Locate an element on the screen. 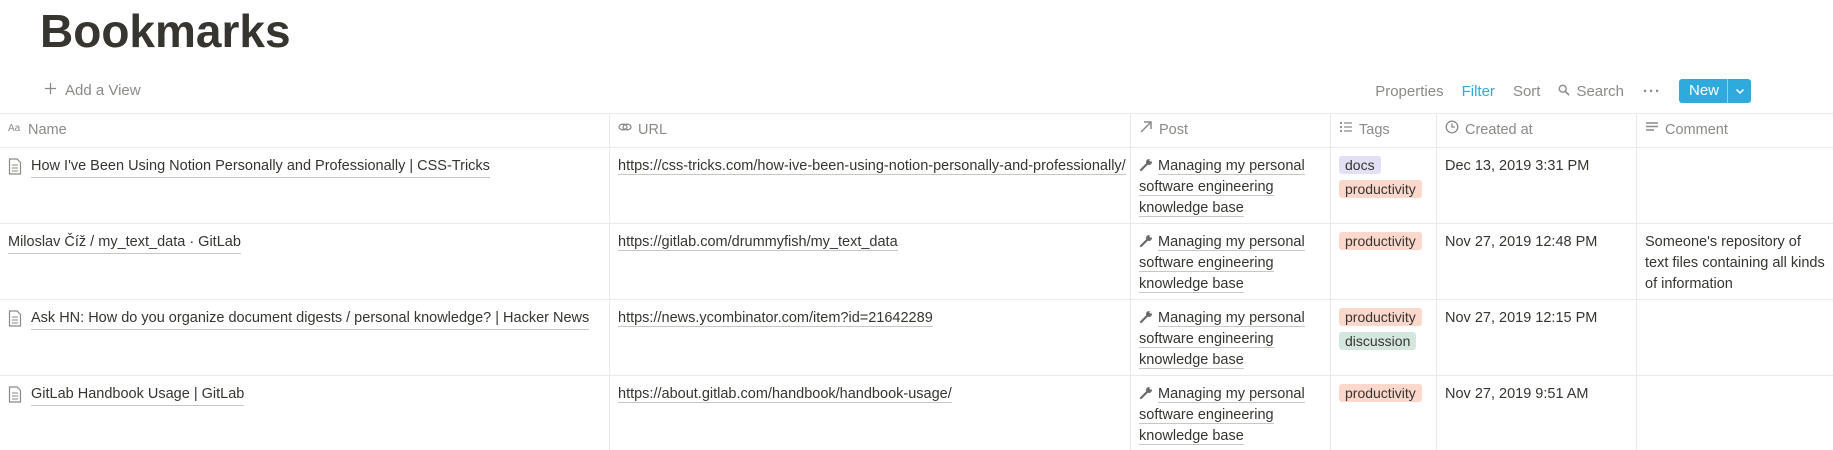  new-dropdown-button is located at coordinates (1739, 91).